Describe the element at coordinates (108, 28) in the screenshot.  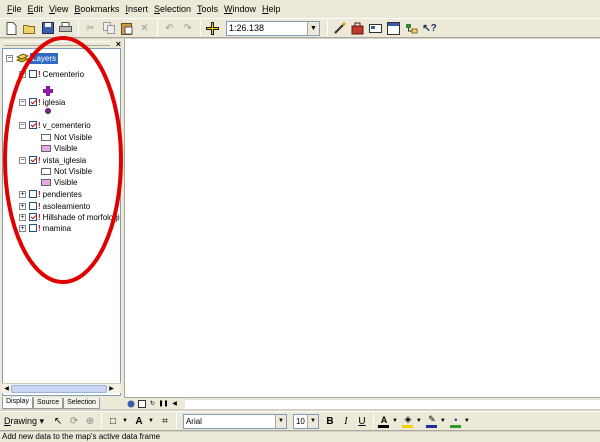
I see `copy-icon` at that location.